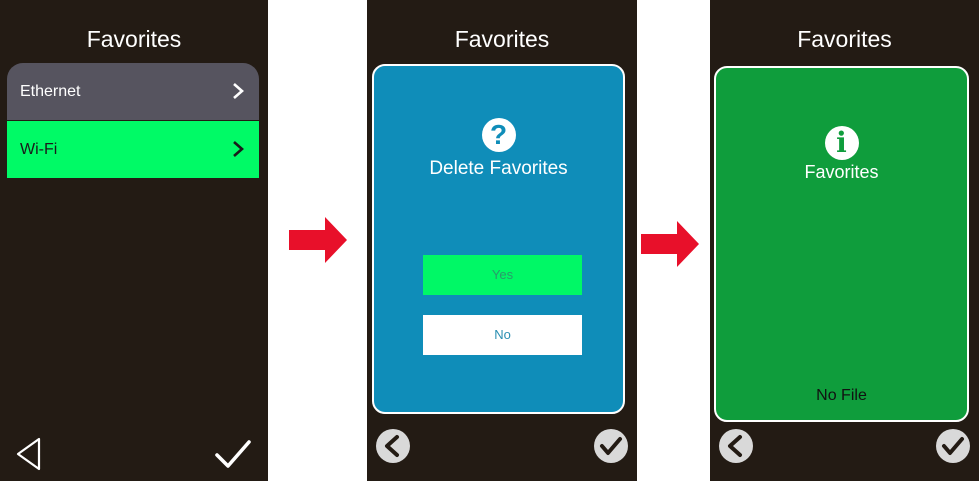 This screenshot has width=979, height=481. What do you see at coordinates (502, 275) in the screenshot?
I see `yes-button: Yes` at bounding box center [502, 275].